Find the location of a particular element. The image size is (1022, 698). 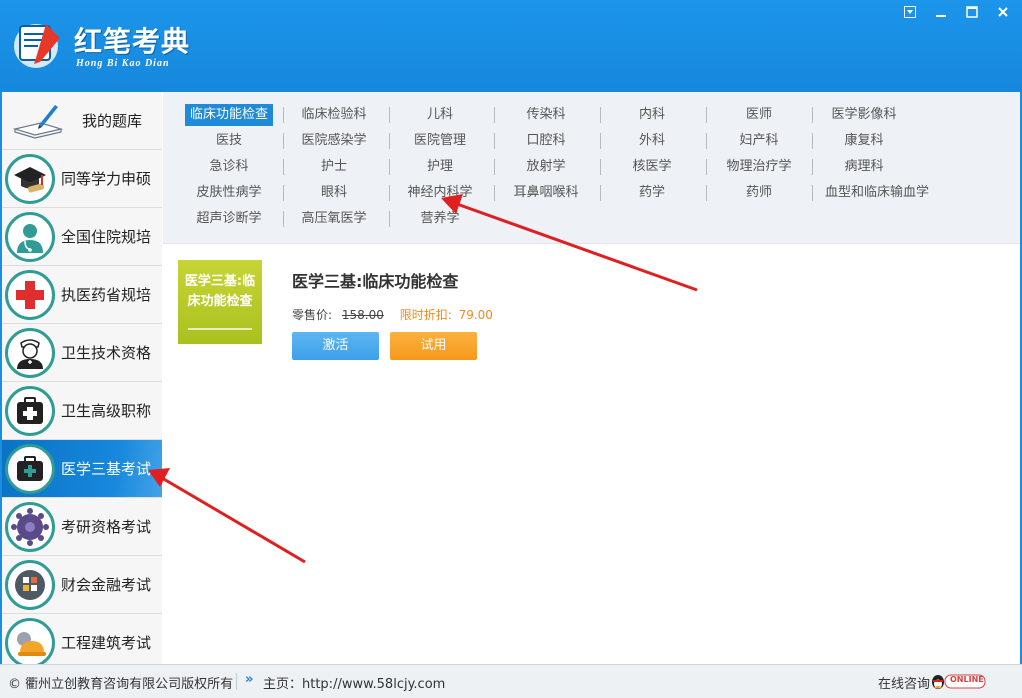

category-item: 药学 is located at coordinates (652, 193).